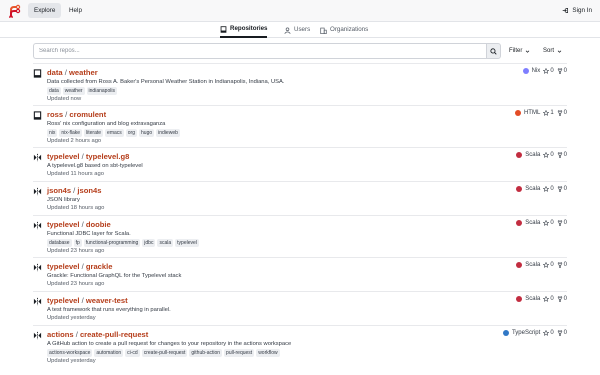 The width and height of the screenshot is (600, 375). I want to click on repo-name-link: weather, so click(83, 72).